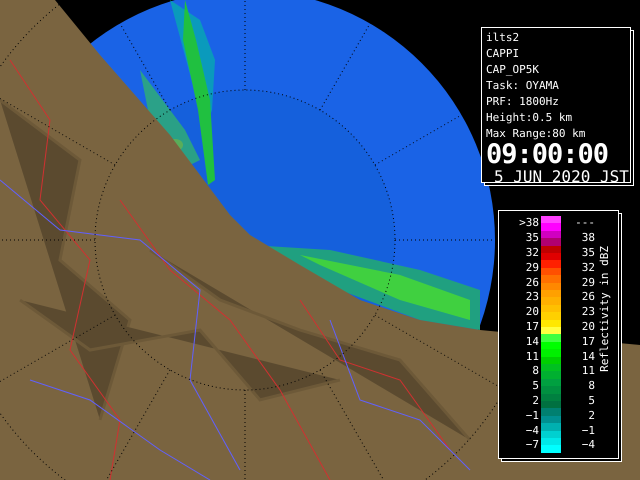  I want to click on info-text: Height:0.5 km, so click(530, 118).